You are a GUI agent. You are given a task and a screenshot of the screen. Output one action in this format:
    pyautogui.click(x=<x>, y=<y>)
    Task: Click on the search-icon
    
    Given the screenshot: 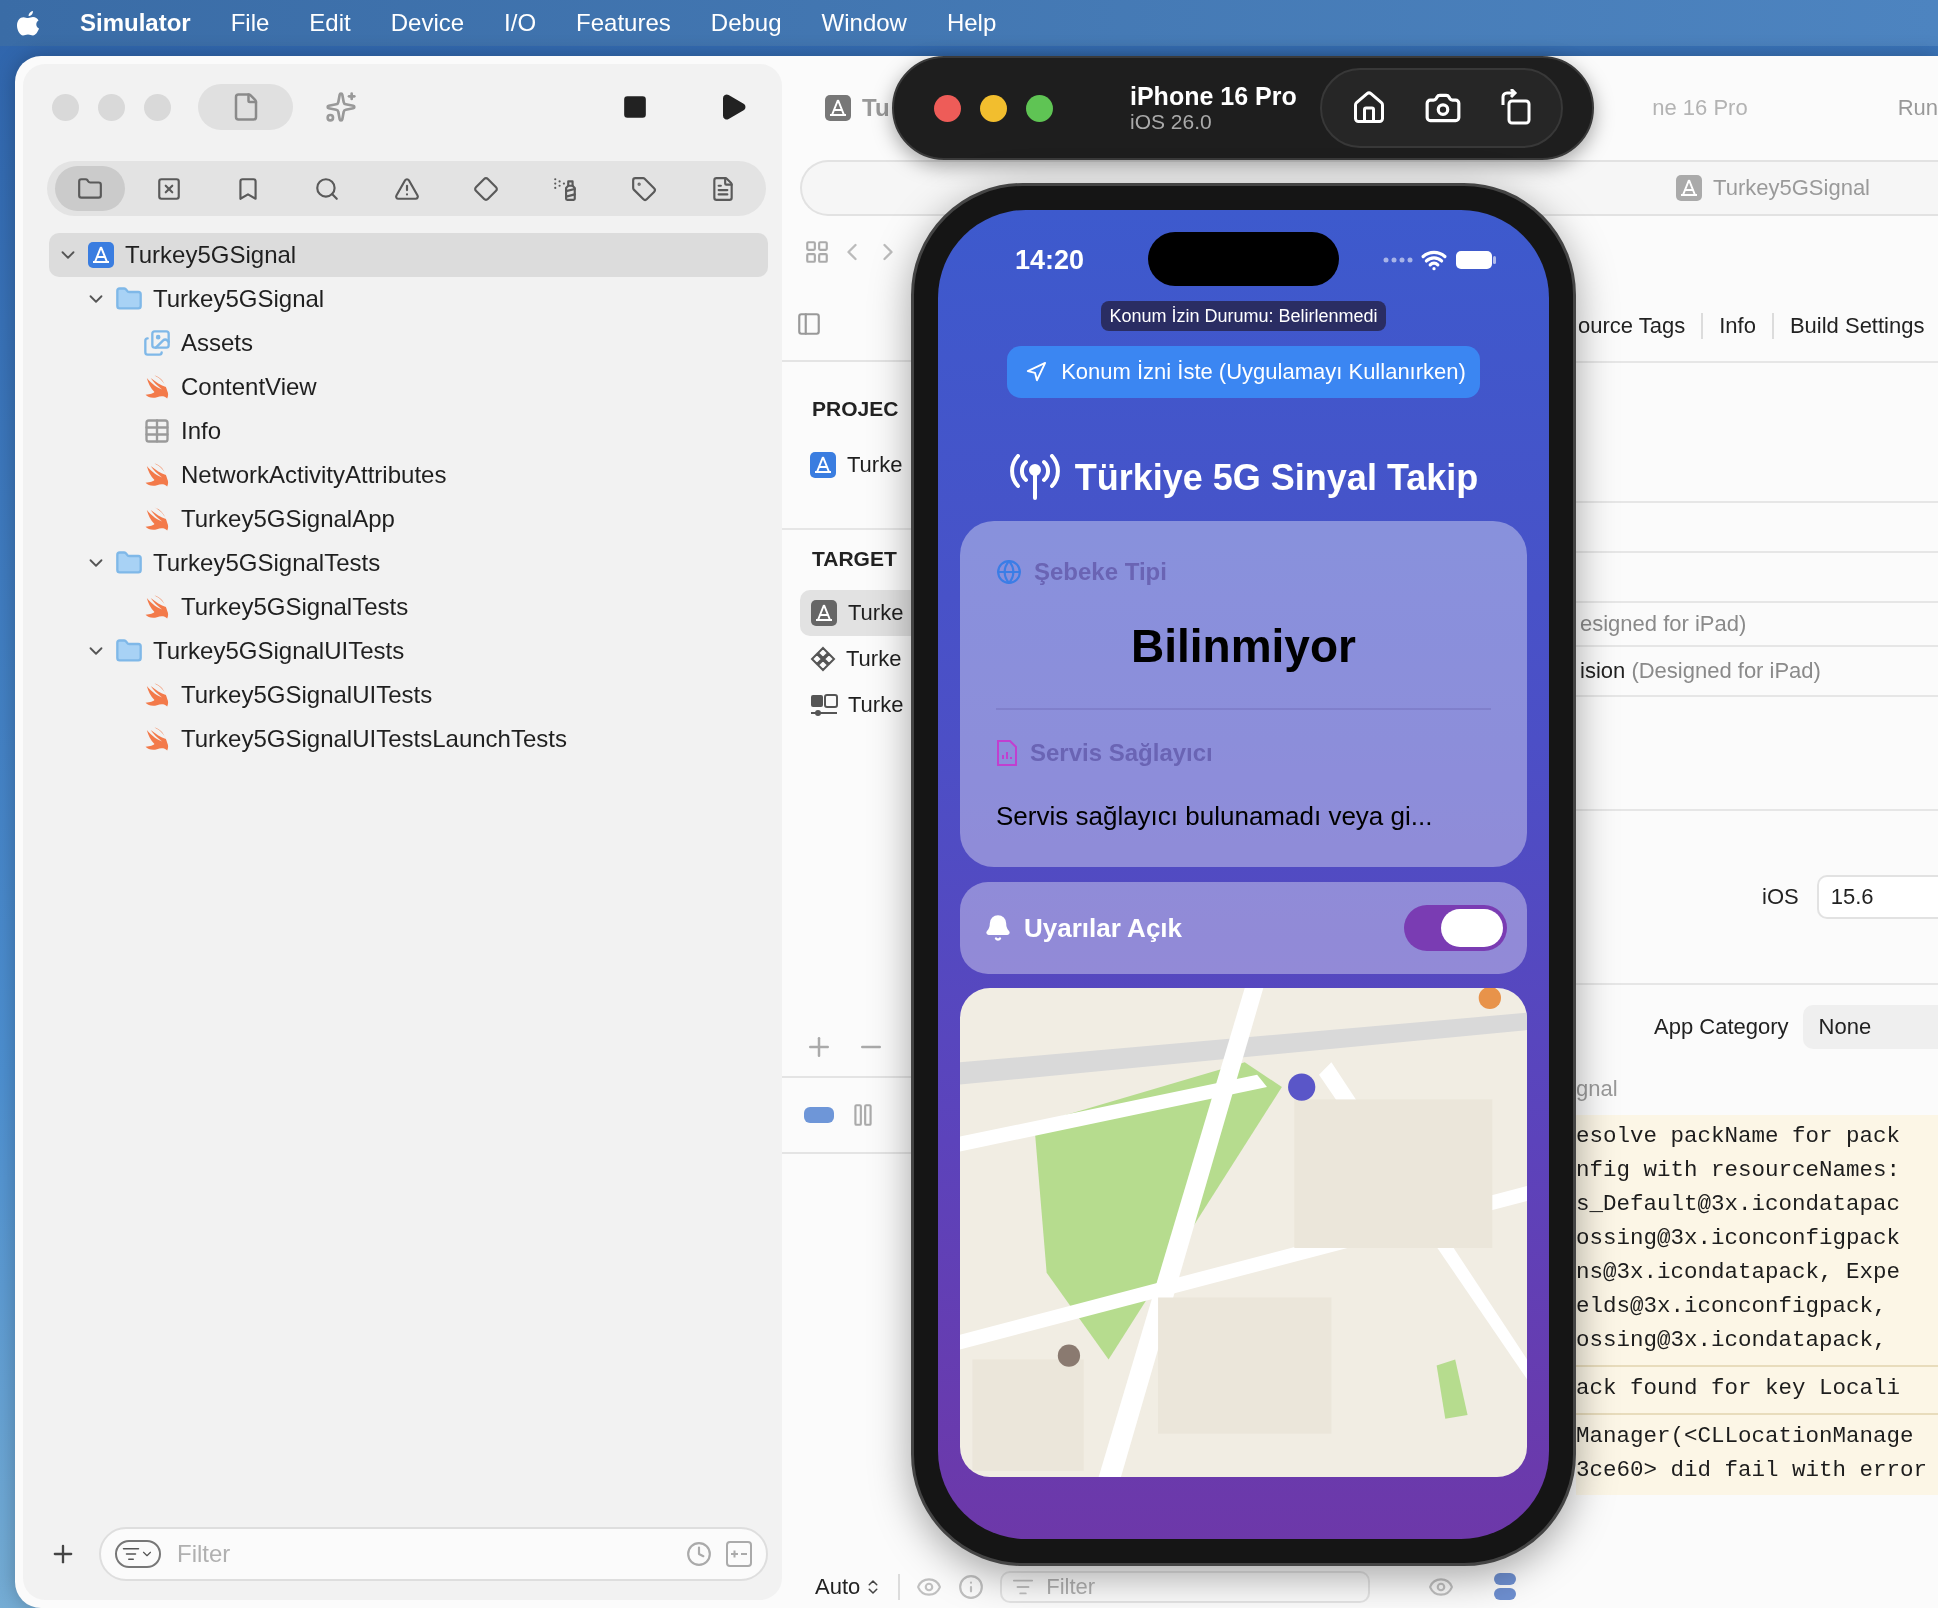 What is the action you would take?
    pyautogui.click(x=327, y=188)
    